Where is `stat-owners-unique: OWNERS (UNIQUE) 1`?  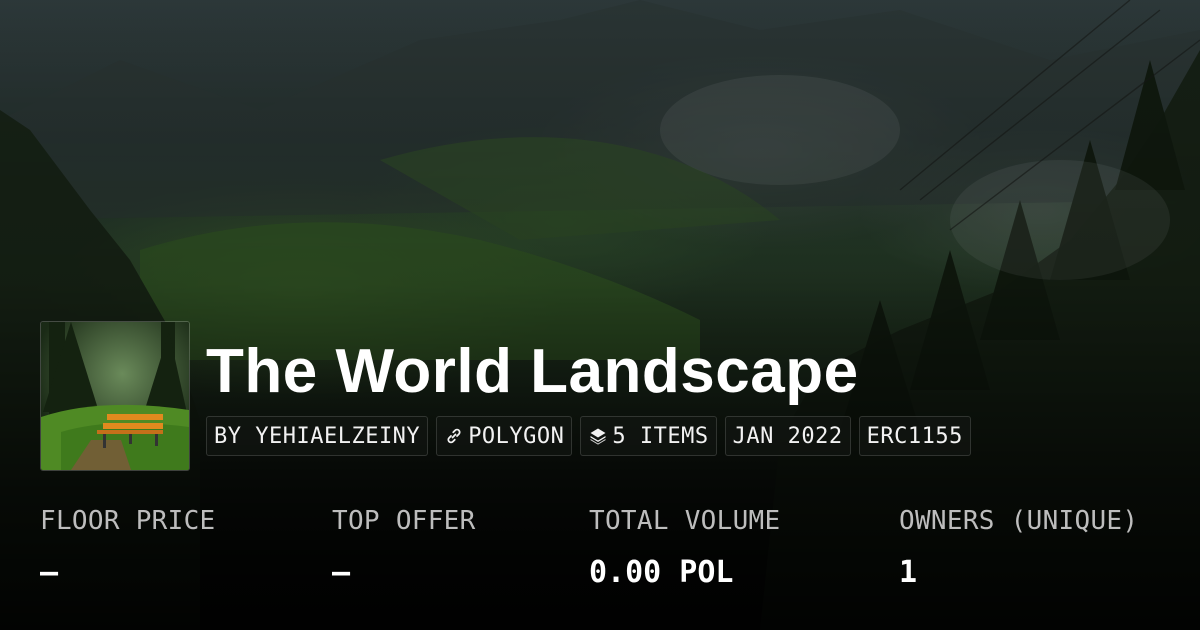
stat-owners-unique: OWNERS (UNIQUE) 1 is located at coordinates (1018, 547).